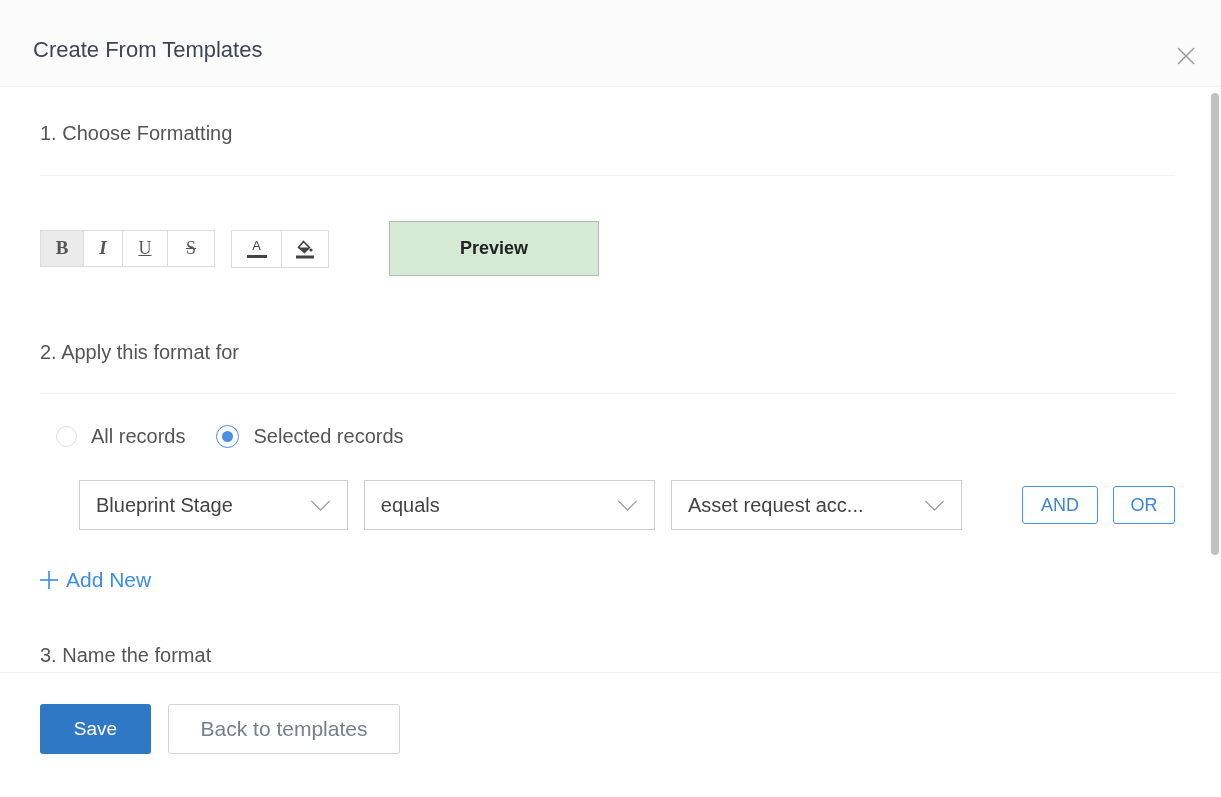  What do you see at coordinates (328, 436) in the screenshot?
I see `radio-label: Selected records` at bounding box center [328, 436].